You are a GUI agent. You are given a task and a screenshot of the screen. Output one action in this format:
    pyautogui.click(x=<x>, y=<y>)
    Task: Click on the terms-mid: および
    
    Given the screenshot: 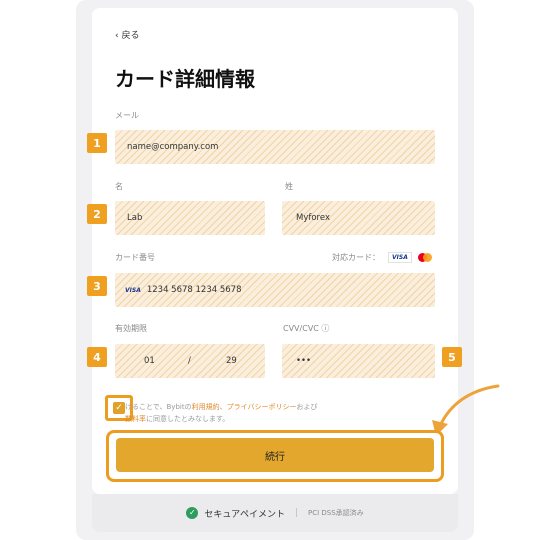 What is the action you would take?
    pyautogui.click(x=307, y=407)
    